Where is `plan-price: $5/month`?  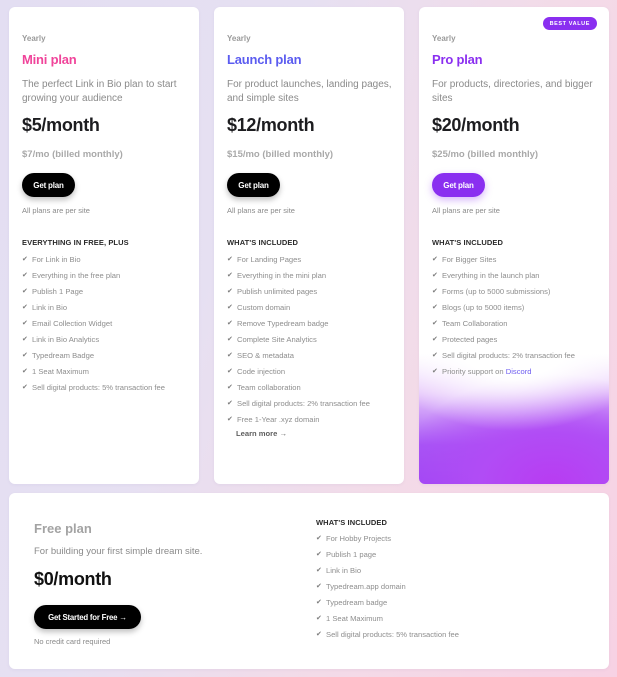 plan-price: $5/month is located at coordinates (61, 125).